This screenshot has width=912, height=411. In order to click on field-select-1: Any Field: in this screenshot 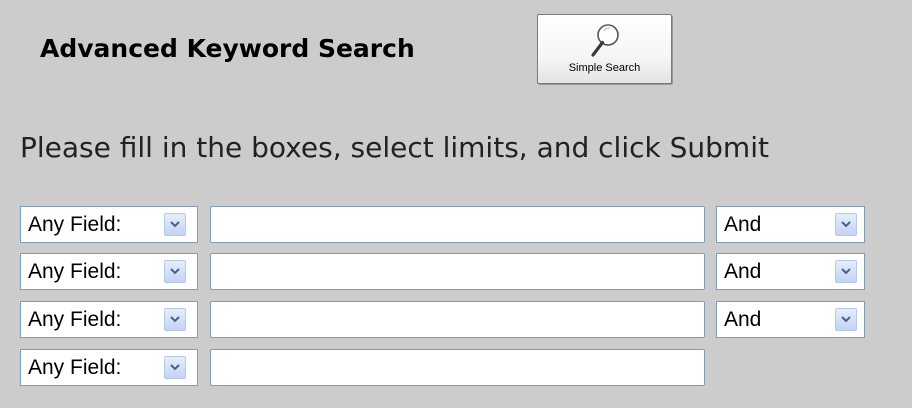, I will do `click(109, 224)`.